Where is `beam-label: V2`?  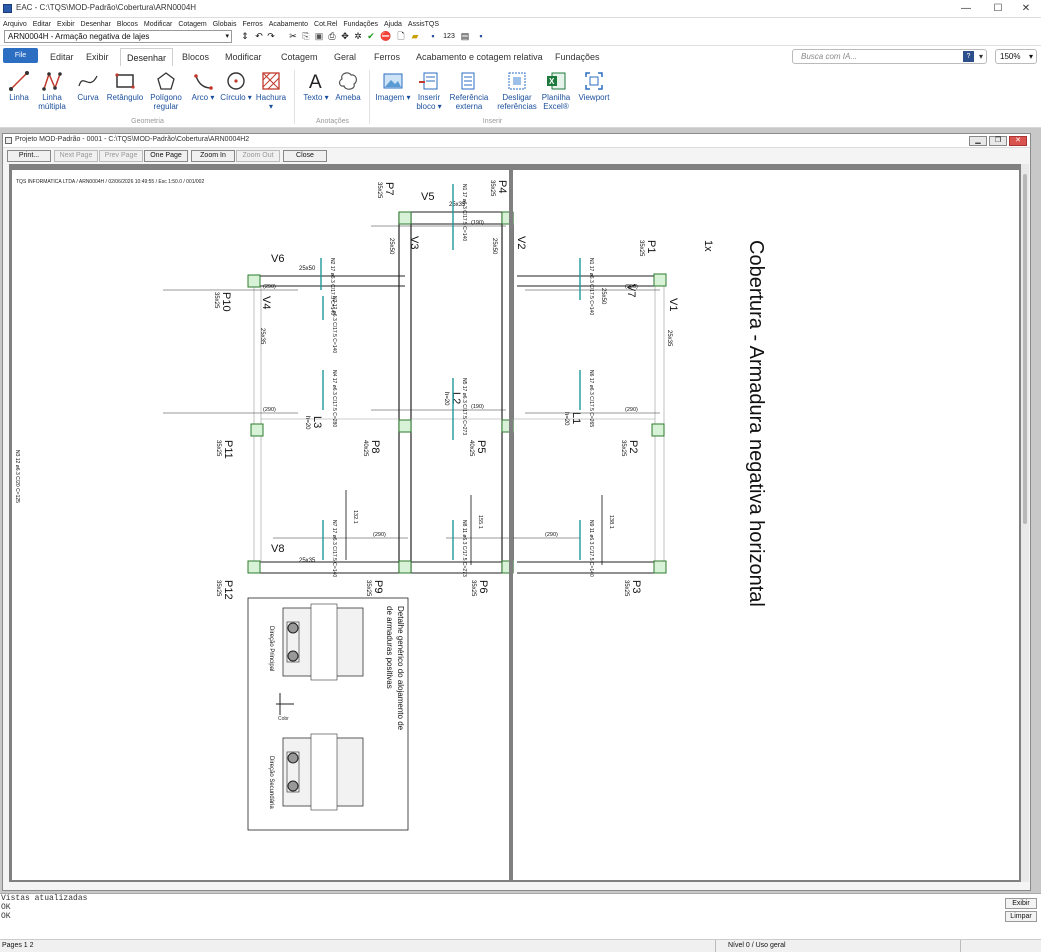 beam-label: V2 is located at coordinates (521, 242).